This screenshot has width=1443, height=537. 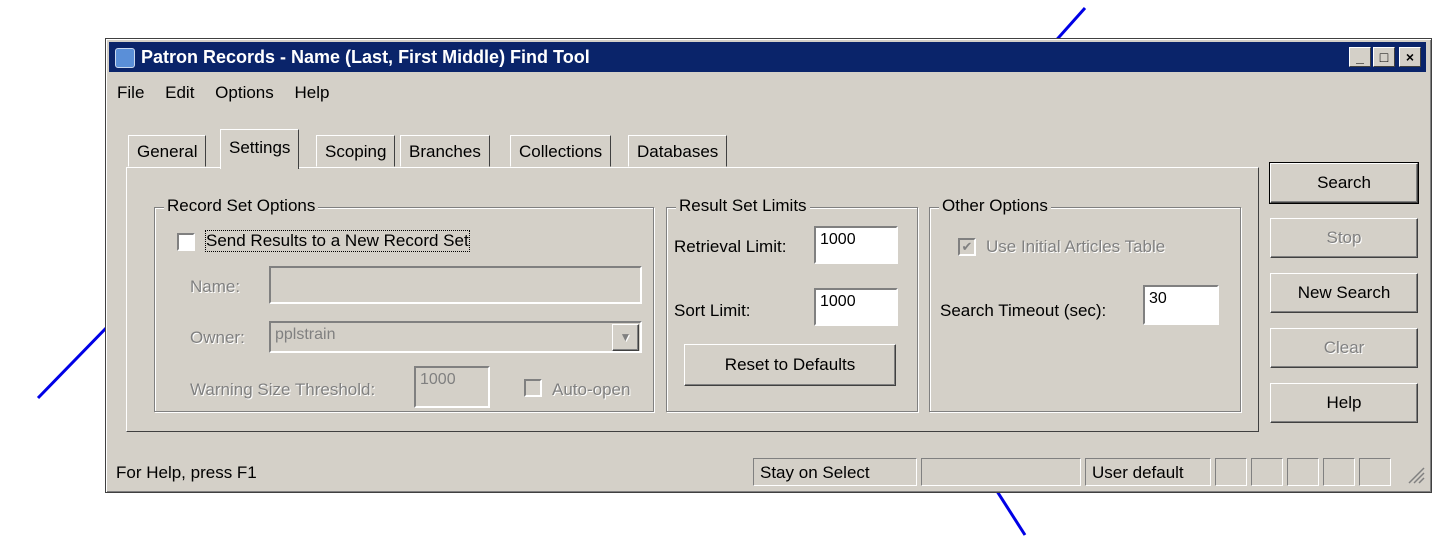 I want to click on name-label: Name:, so click(x=215, y=286).